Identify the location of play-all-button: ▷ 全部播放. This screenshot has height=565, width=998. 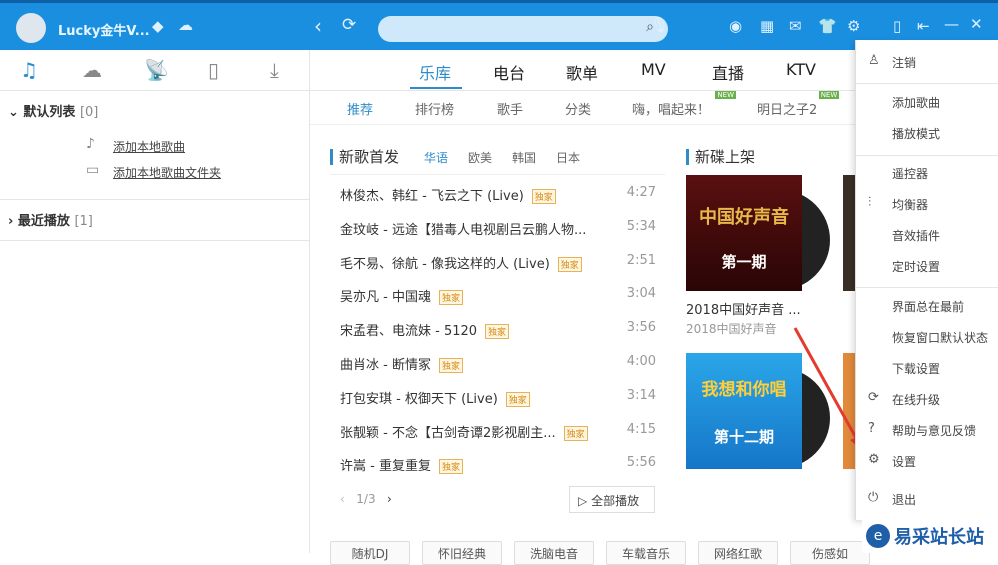
(612, 499).